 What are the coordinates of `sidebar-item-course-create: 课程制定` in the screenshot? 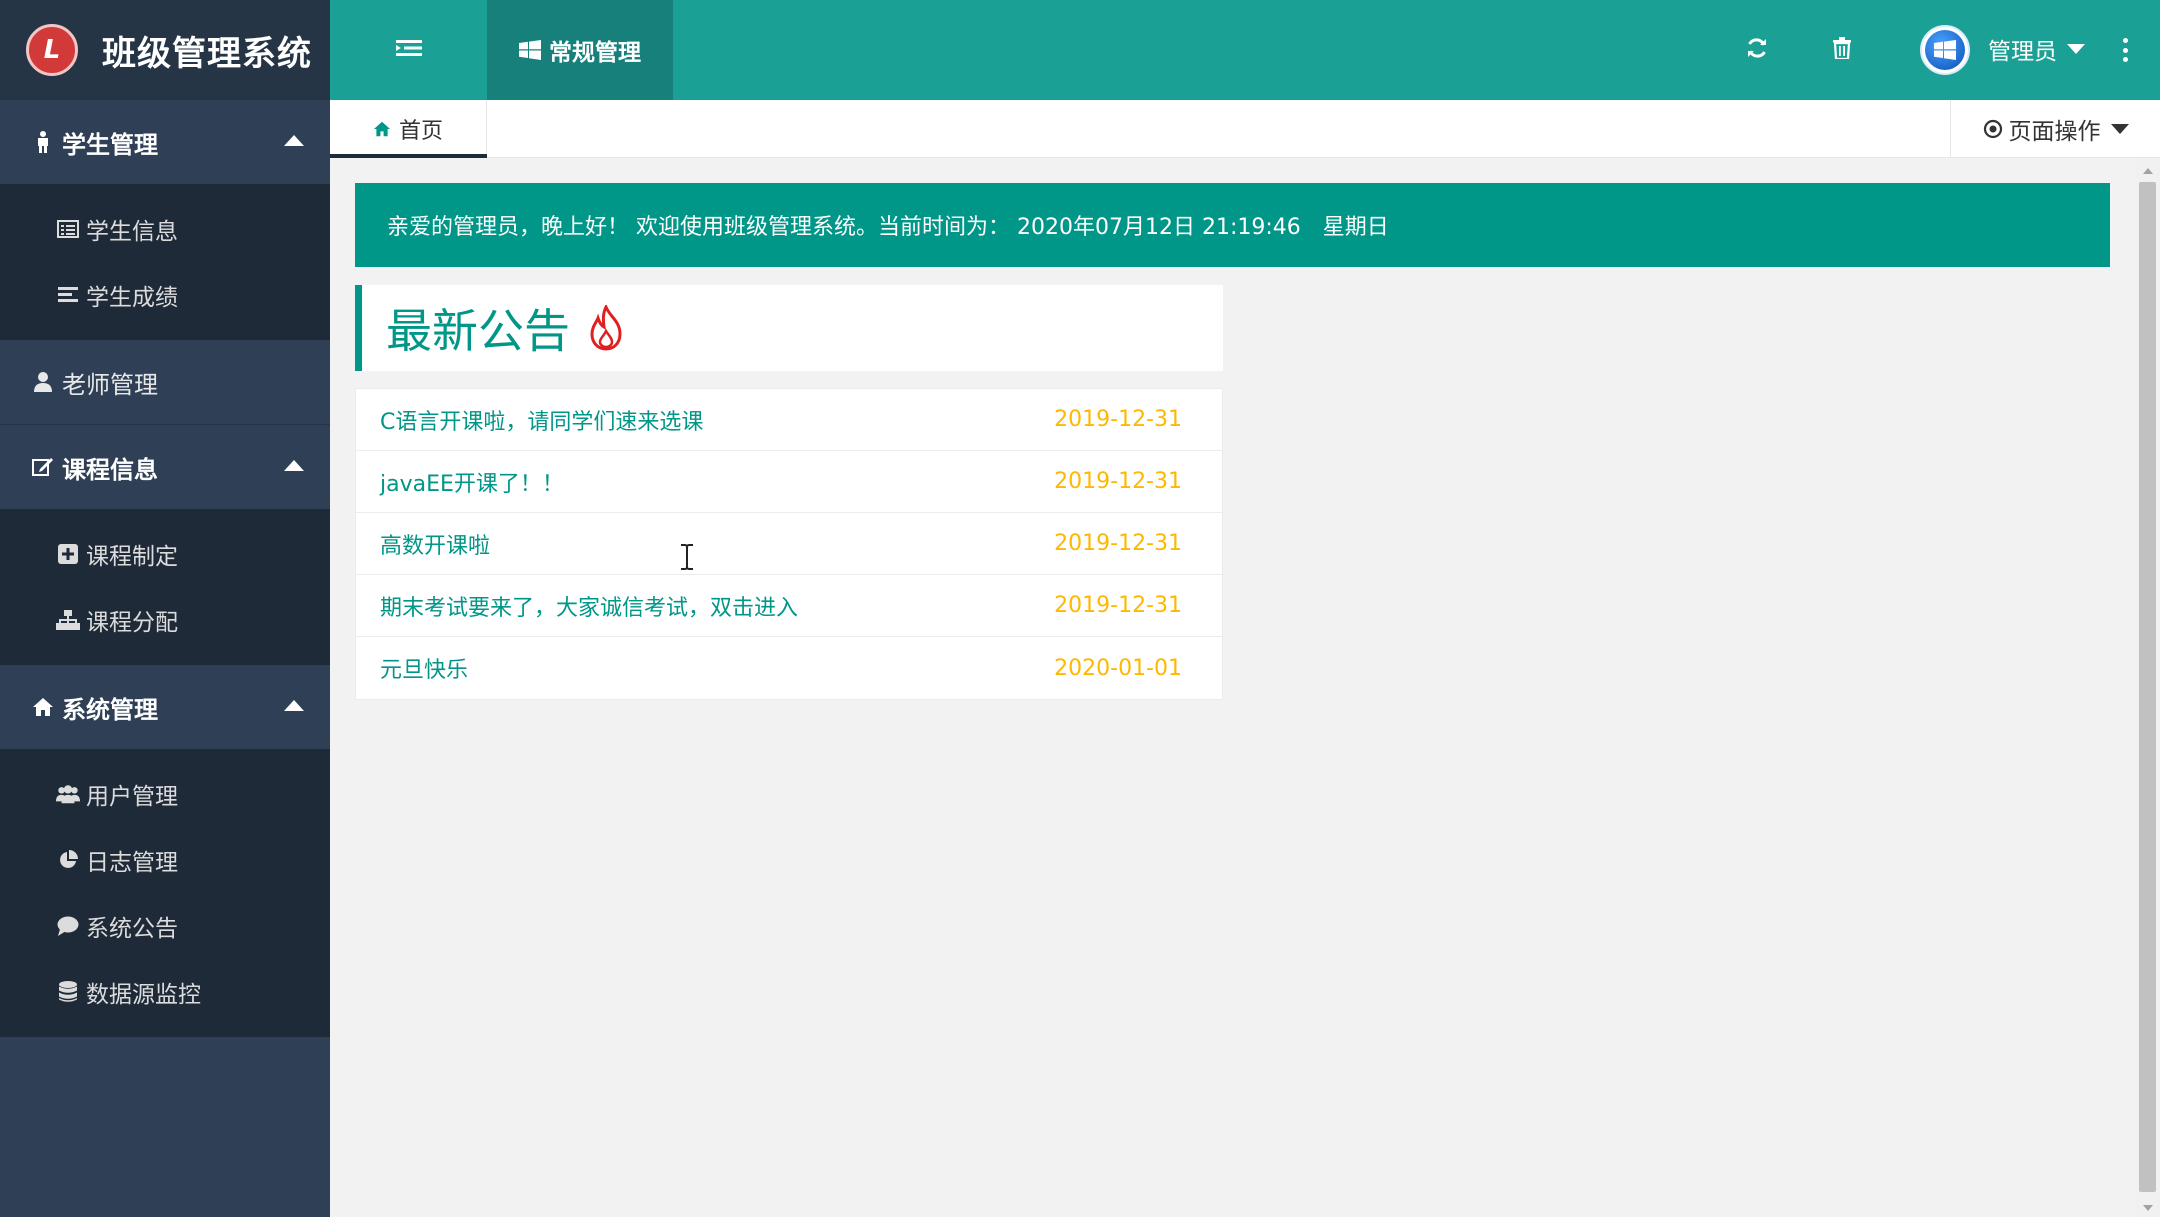 It's located at (165, 554).